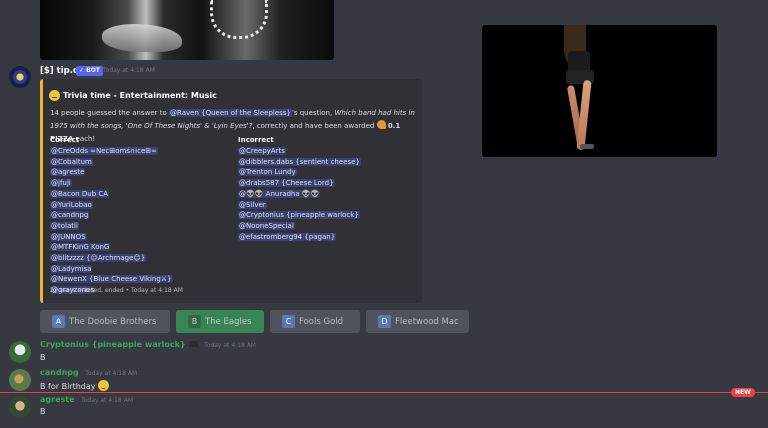 This screenshot has width=768, height=428. What do you see at coordinates (54, 95) in the screenshot?
I see `thinking-face-icon` at bounding box center [54, 95].